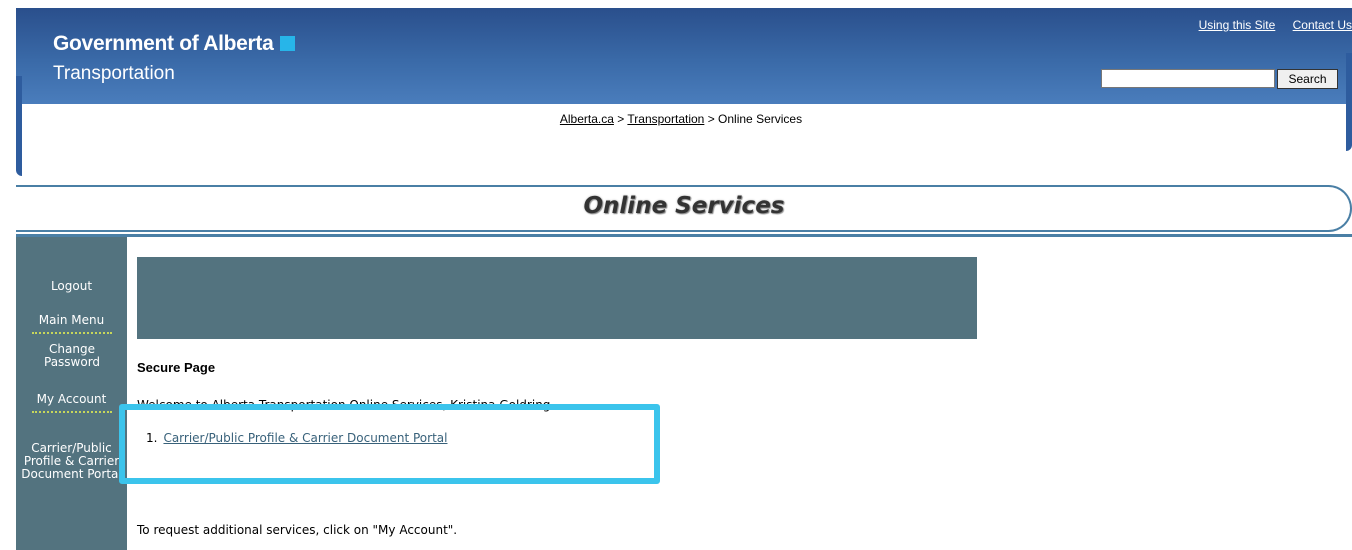 The width and height of the screenshot is (1352, 550). What do you see at coordinates (557, 298) in the screenshot?
I see `content-header-bar` at bounding box center [557, 298].